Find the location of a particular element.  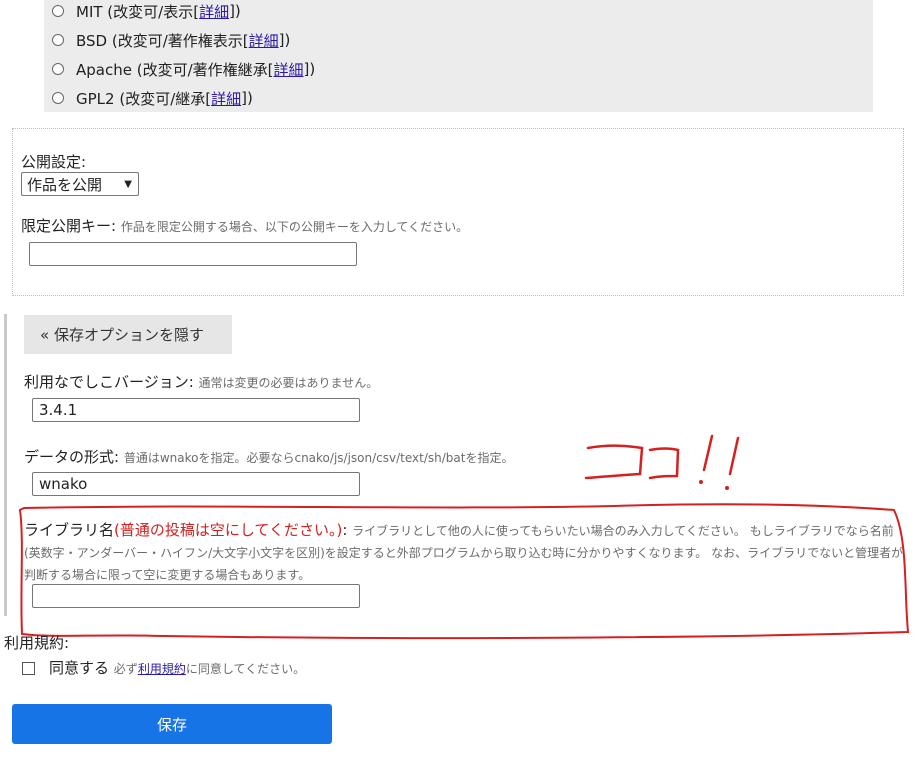

publish-select: 作品を公開 ▼ is located at coordinates (80, 184).